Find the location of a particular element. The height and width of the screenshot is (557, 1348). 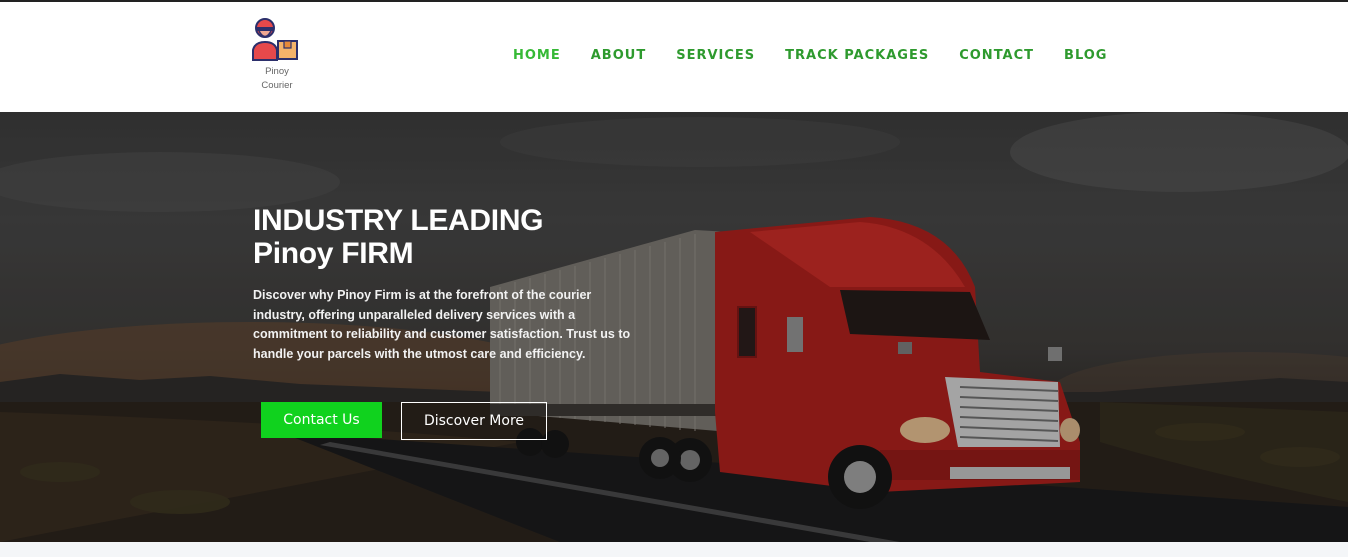

brand-name: Pinoy Courier is located at coordinates (277, 79).